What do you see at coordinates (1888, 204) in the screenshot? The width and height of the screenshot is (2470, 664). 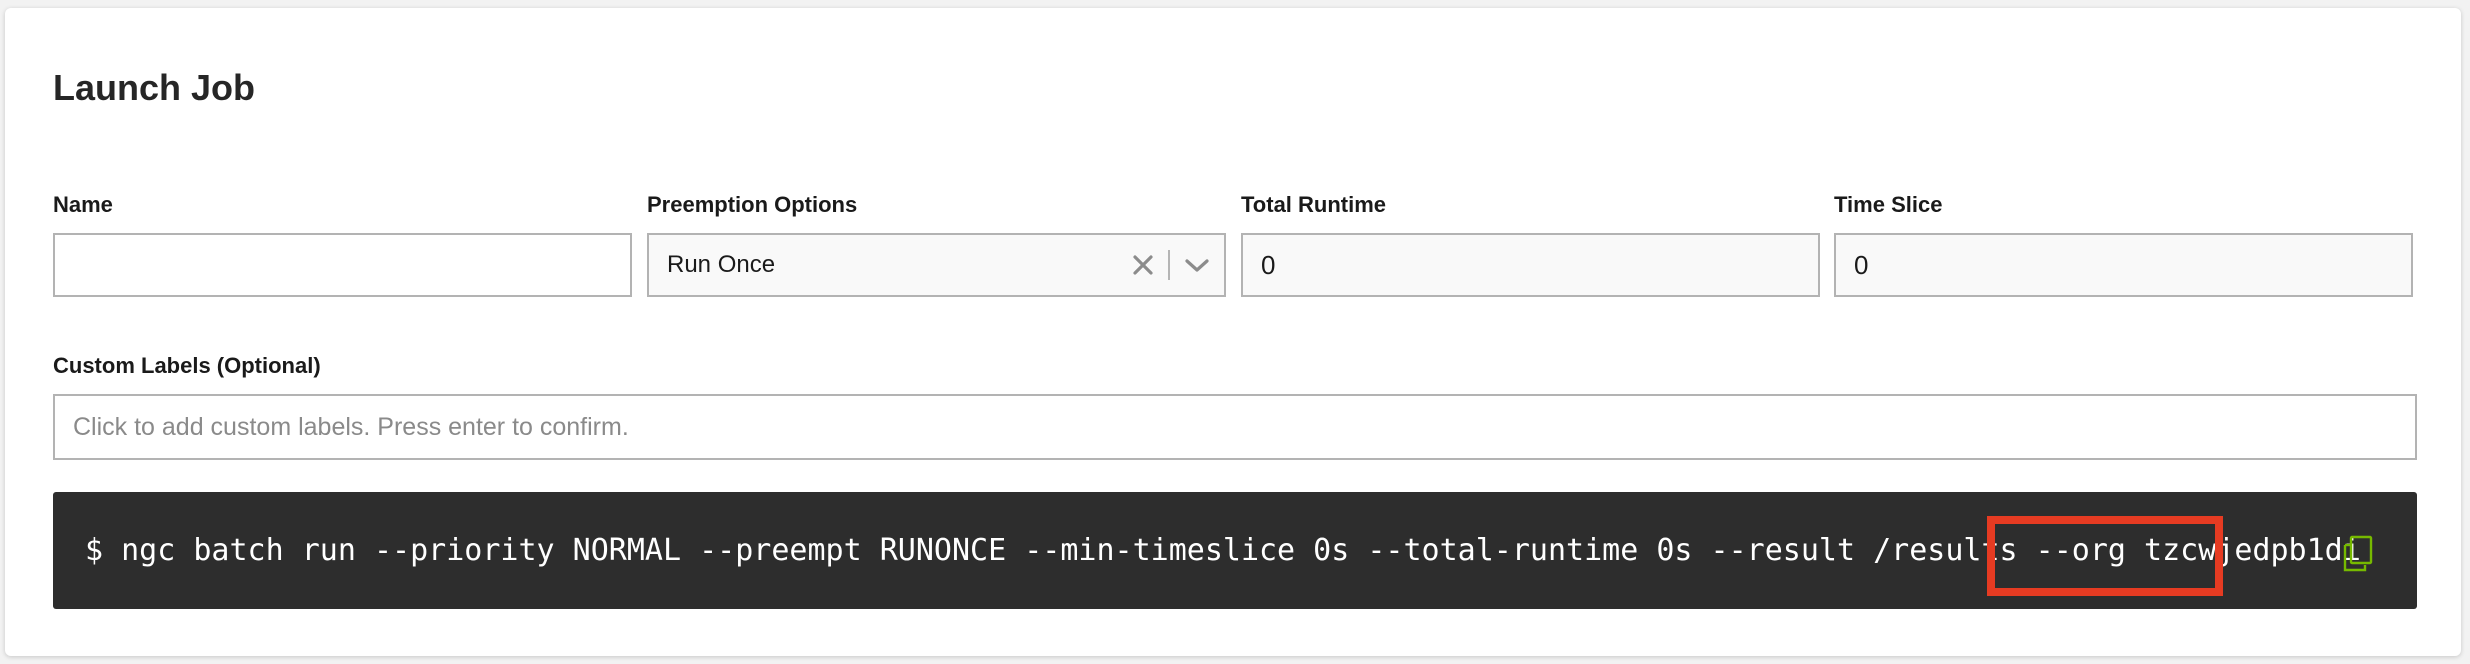 I see `time-slice-label: Time Slice` at bounding box center [1888, 204].